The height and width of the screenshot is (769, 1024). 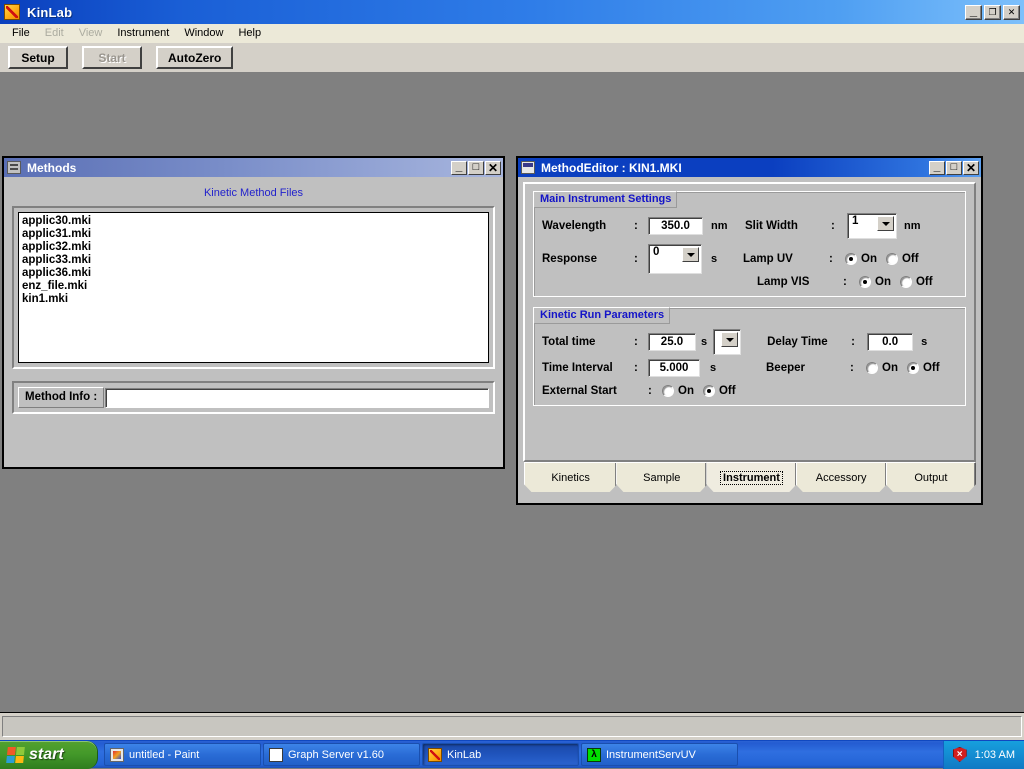 What do you see at coordinates (12, 12) in the screenshot?
I see `kinlab-chart-icon` at bounding box center [12, 12].